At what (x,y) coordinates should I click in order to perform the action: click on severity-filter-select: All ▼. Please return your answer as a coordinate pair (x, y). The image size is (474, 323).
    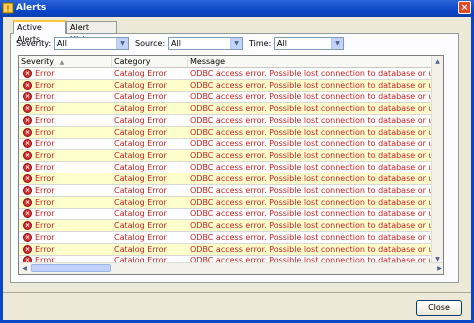
    Looking at the image, I should click on (91, 43).